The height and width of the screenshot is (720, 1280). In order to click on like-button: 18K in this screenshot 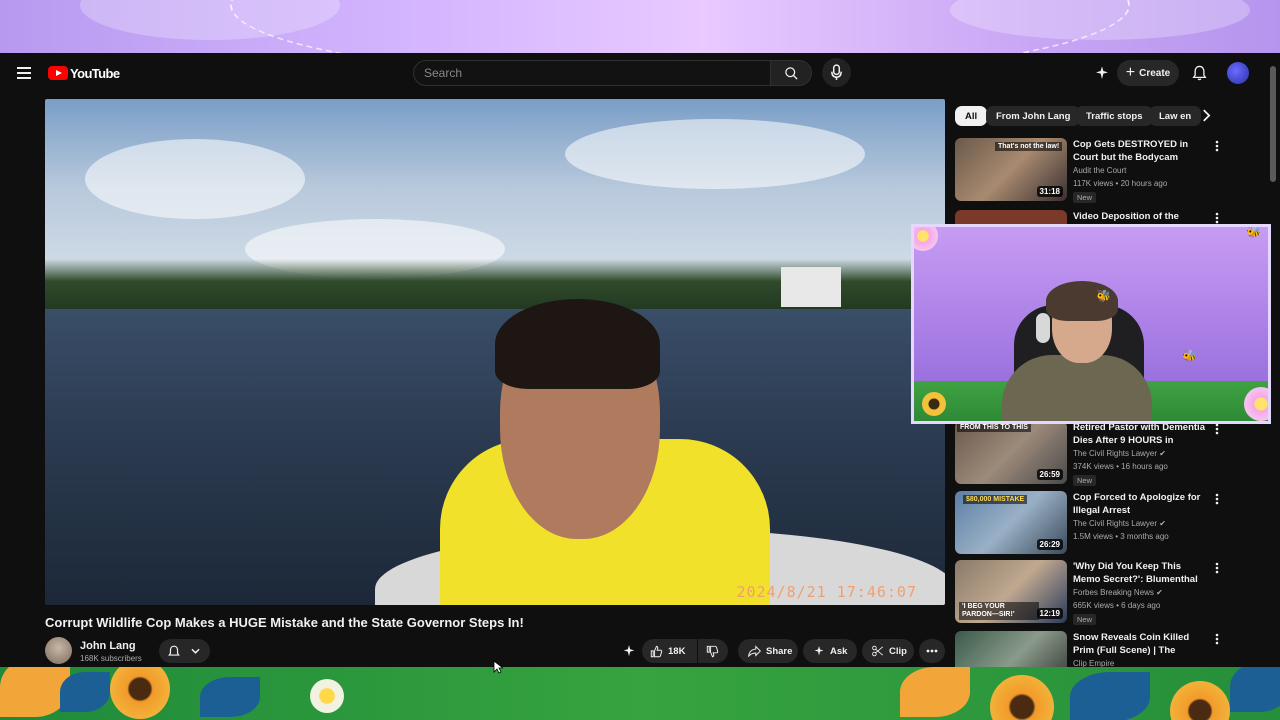, I will do `click(669, 651)`.